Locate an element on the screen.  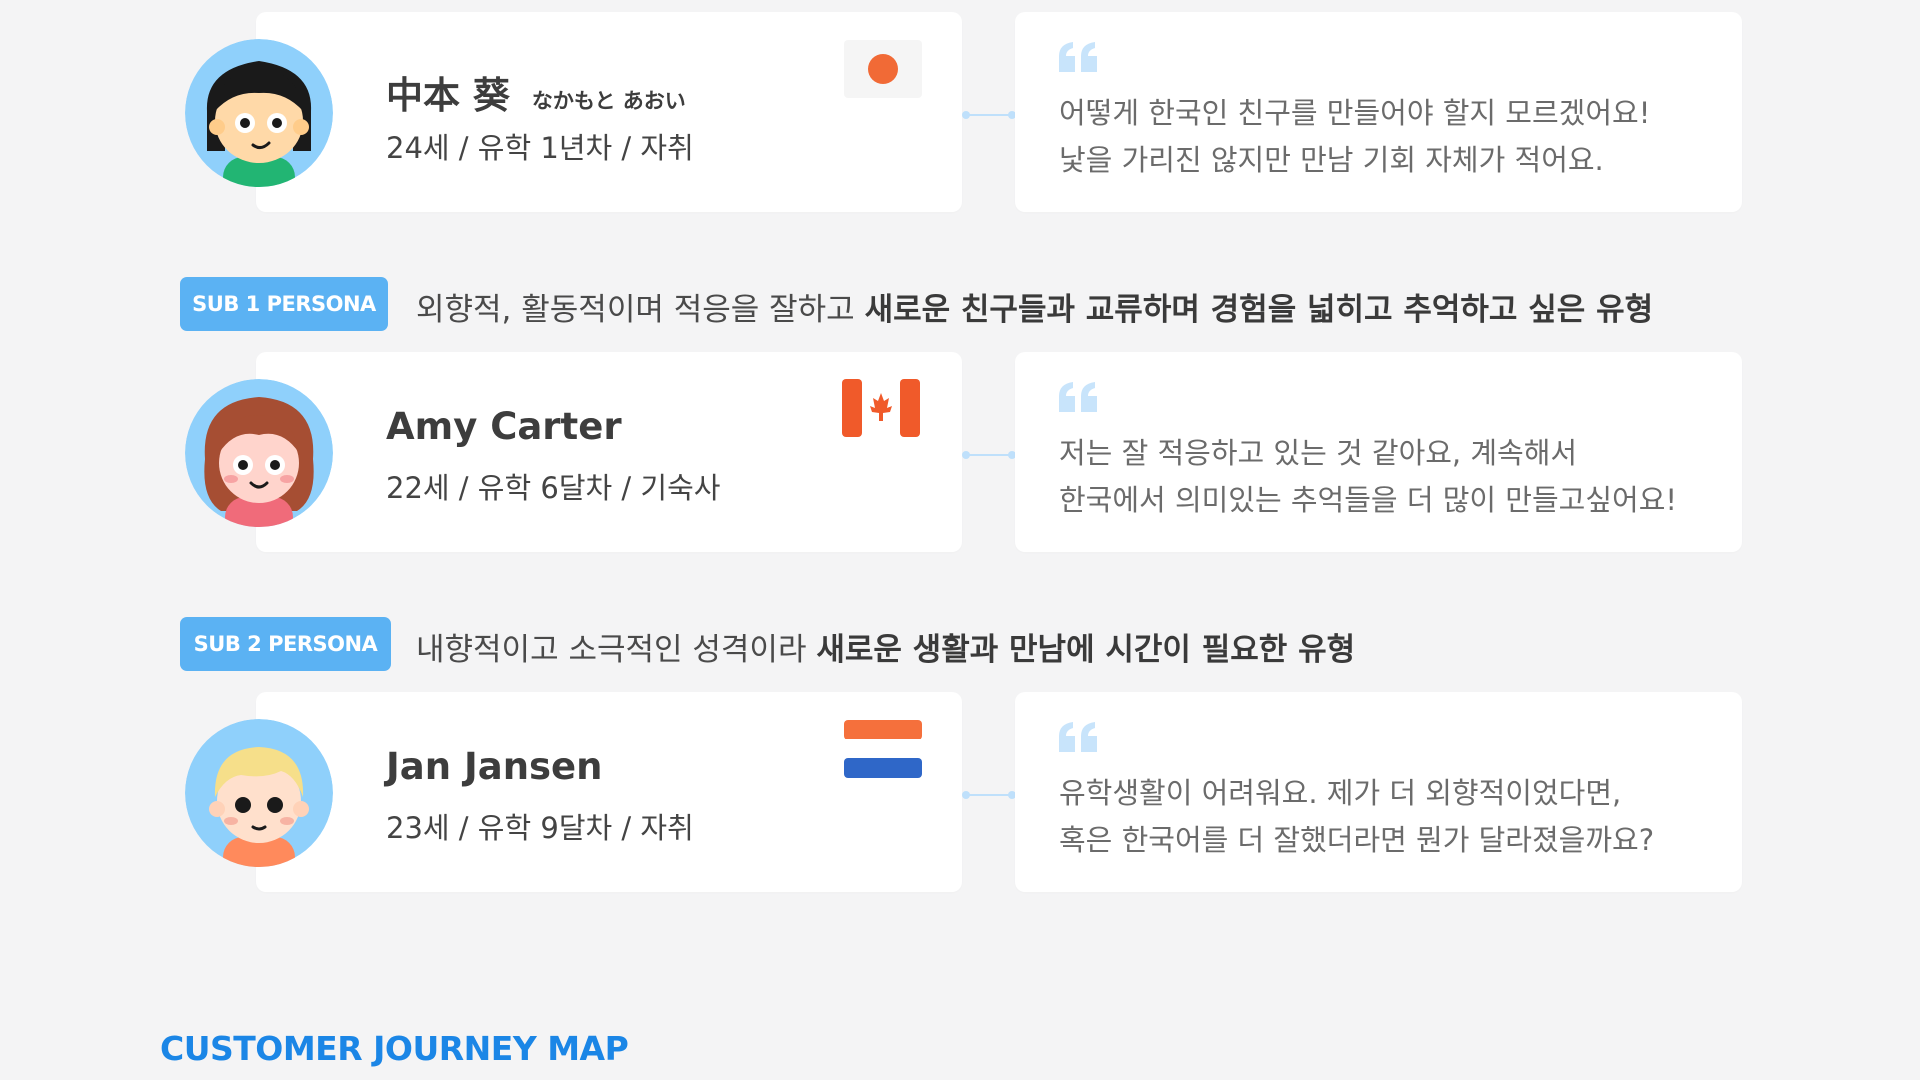
quote-line: 유학생활이 어려워요. 제가 더 외향적이었다면, is located at coordinates (1340, 793).